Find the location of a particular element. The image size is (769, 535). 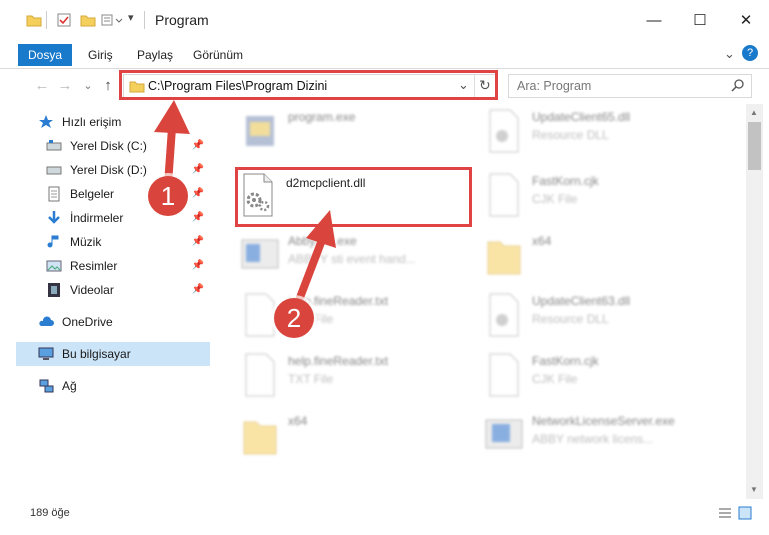

step-1-badge: 1 is located at coordinates (168, 196).